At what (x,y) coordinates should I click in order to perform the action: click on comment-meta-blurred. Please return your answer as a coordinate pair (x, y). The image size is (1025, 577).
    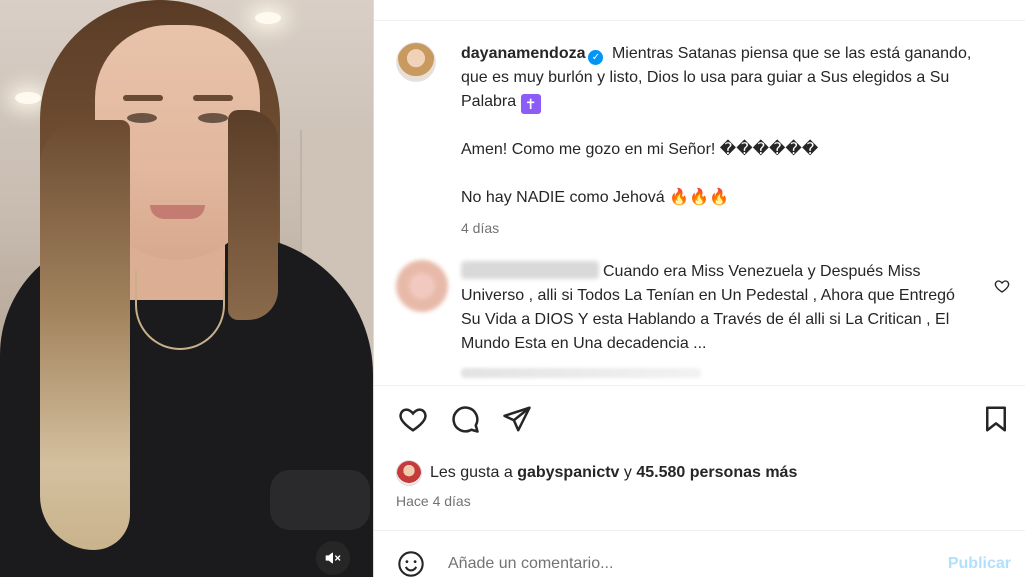
    Looking at the image, I should click on (581, 373).